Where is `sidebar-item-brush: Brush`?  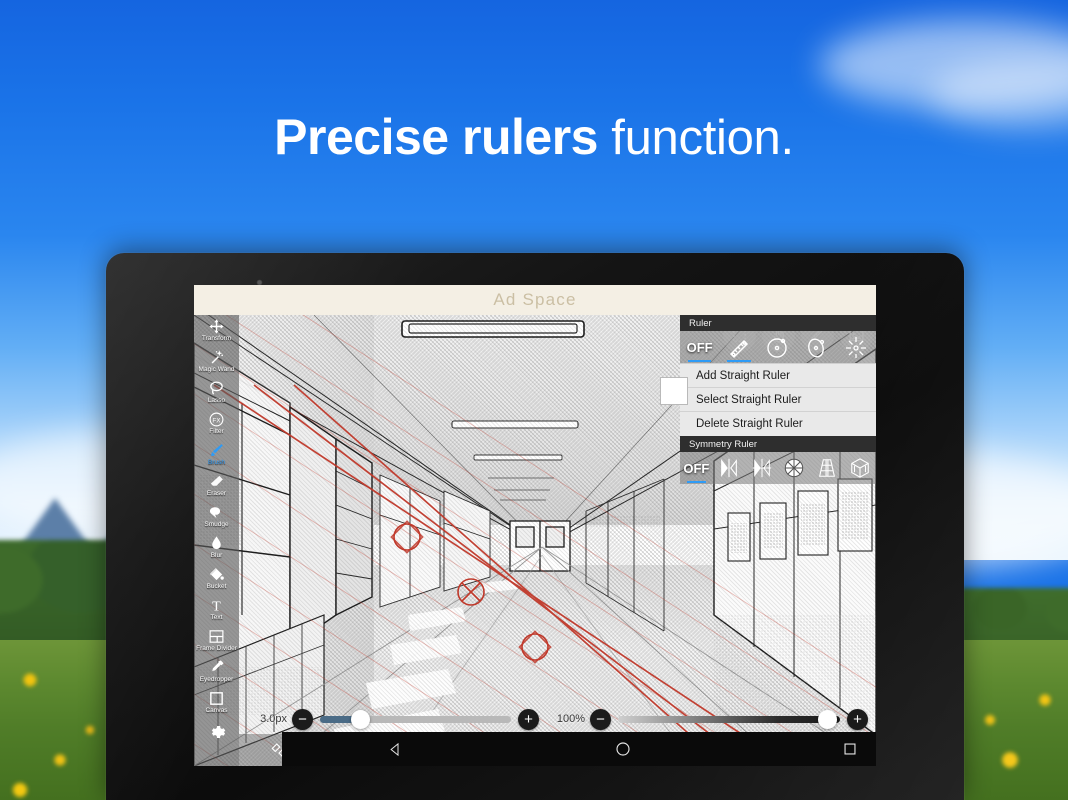
sidebar-item-brush: Brush is located at coordinates (216, 456).